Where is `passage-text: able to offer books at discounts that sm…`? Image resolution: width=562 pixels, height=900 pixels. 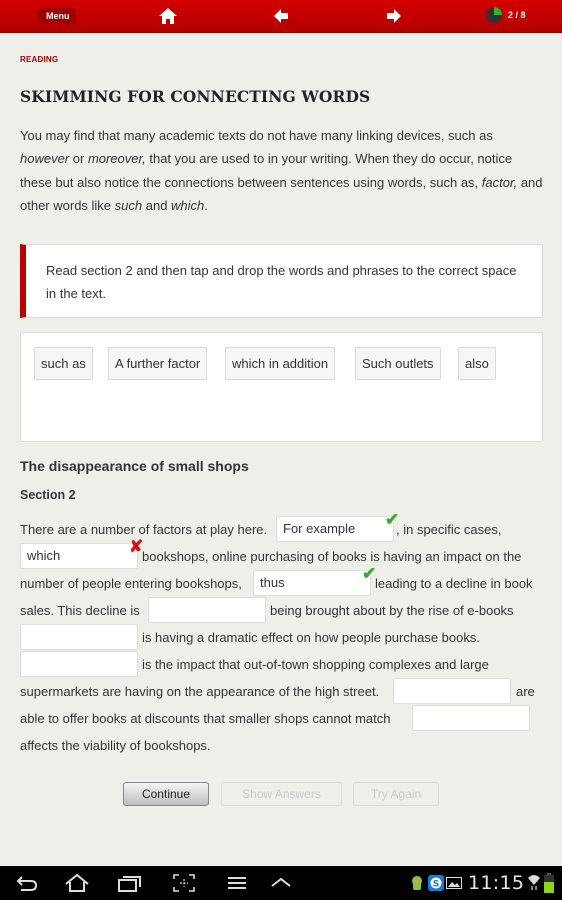 passage-text: able to offer books at discounts that sm… is located at coordinates (205, 718).